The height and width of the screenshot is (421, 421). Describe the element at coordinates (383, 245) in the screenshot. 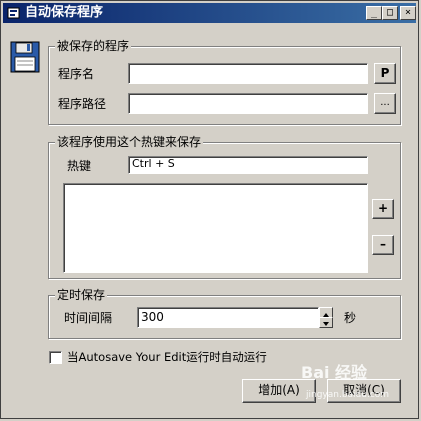

I see `remove-hotkey-button: –` at that location.